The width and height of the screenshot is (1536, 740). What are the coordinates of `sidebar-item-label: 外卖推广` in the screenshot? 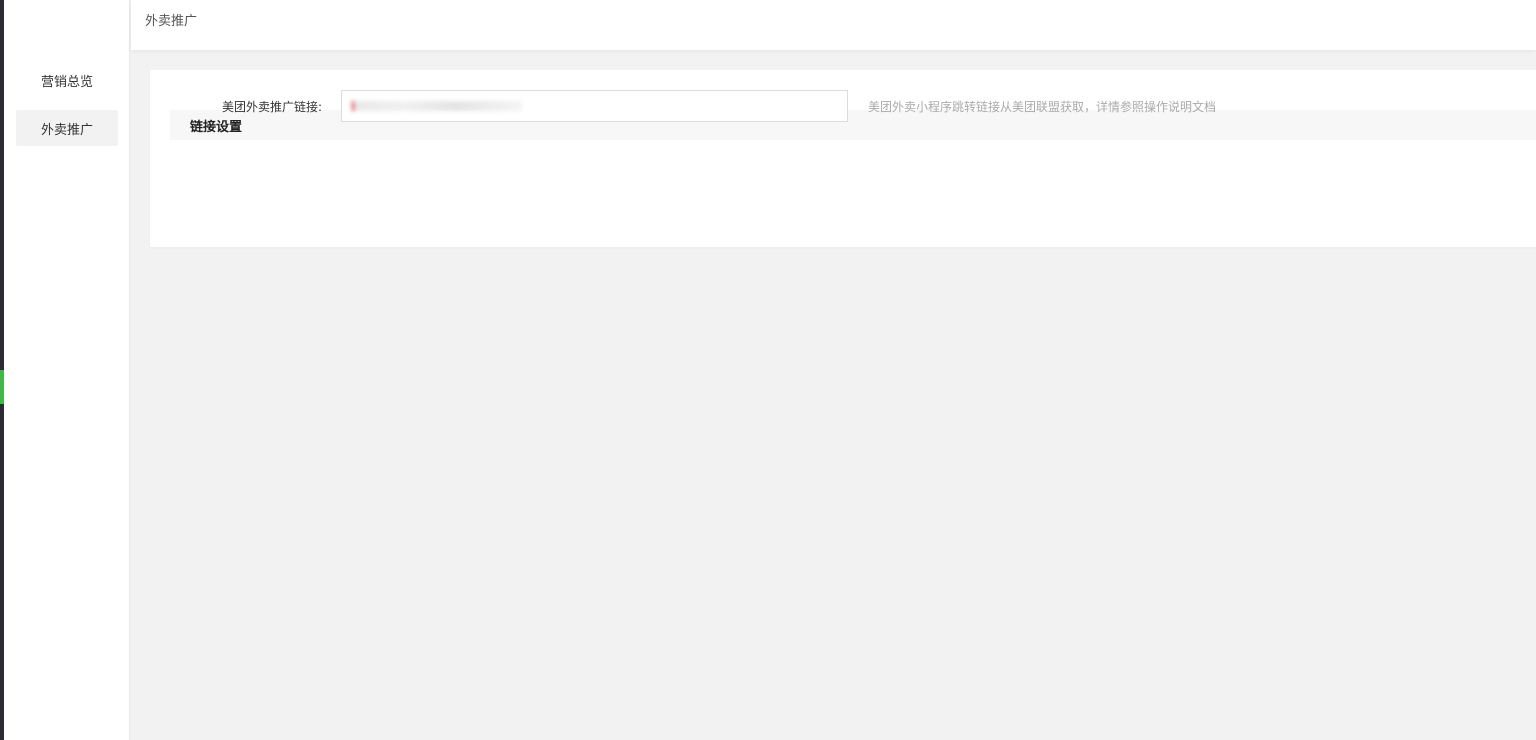 It's located at (66, 130).